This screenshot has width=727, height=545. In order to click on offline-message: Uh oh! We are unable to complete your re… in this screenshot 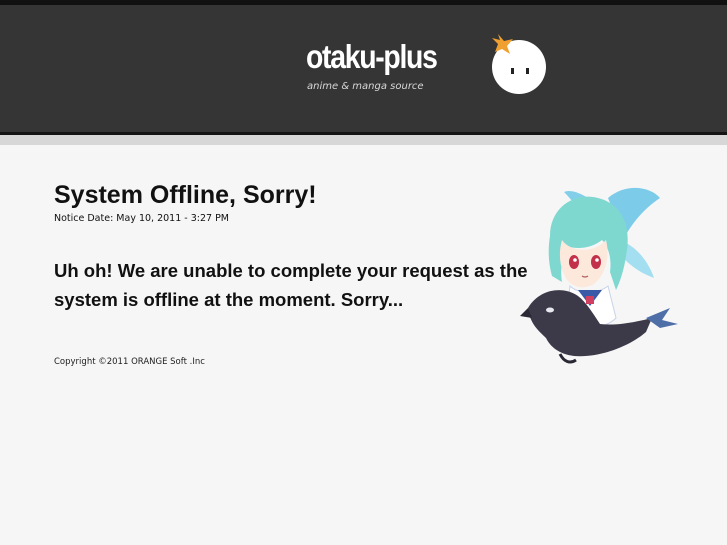, I will do `click(291, 285)`.